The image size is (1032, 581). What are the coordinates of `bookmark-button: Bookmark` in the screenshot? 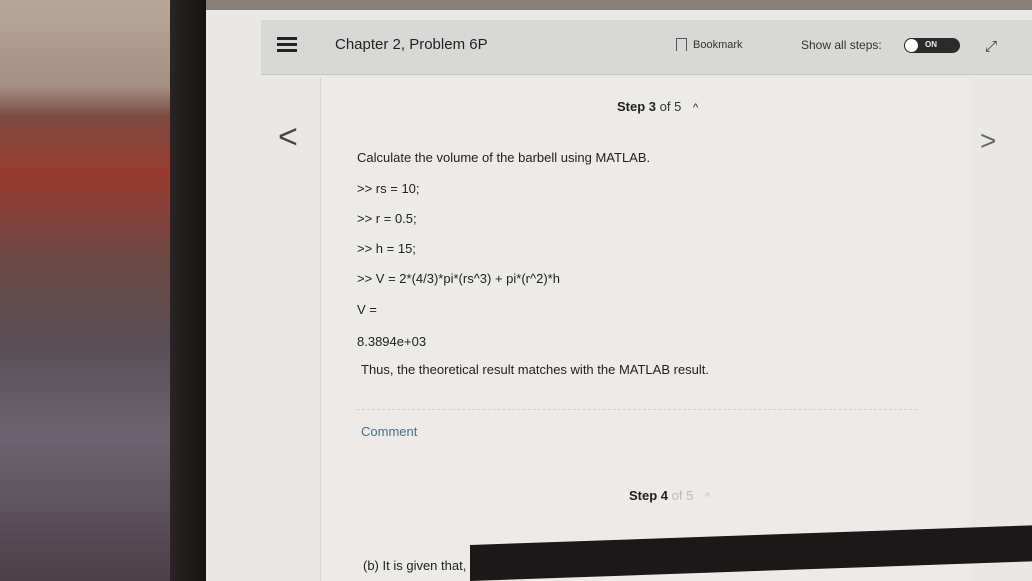 It's located at (709, 44).